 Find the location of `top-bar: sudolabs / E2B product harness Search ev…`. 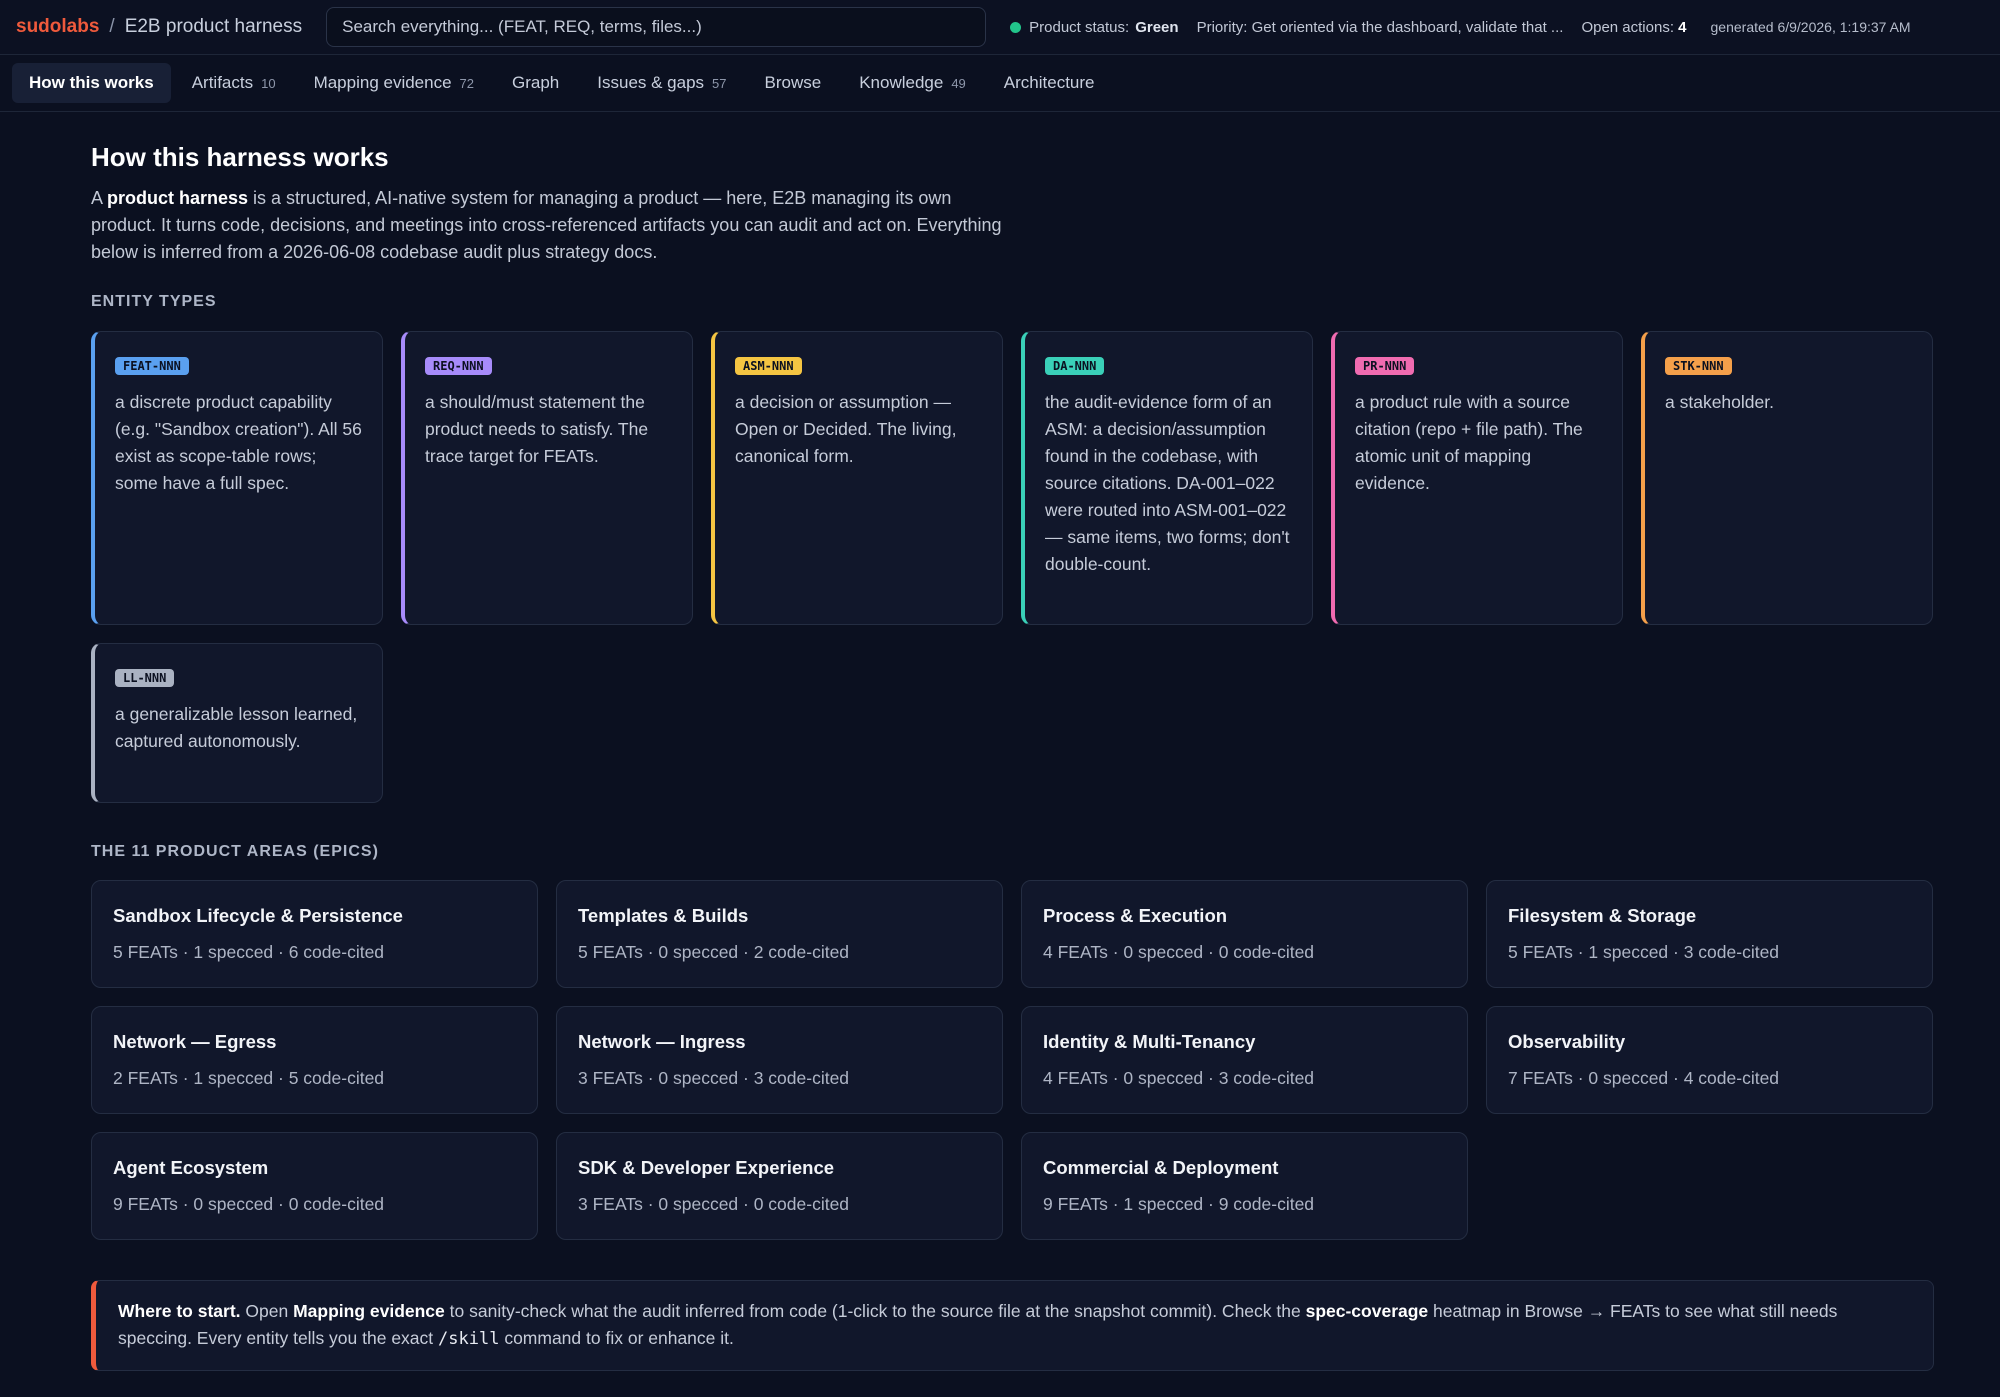

top-bar: sudolabs / E2B product harness Search ev… is located at coordinates (1000, 27).